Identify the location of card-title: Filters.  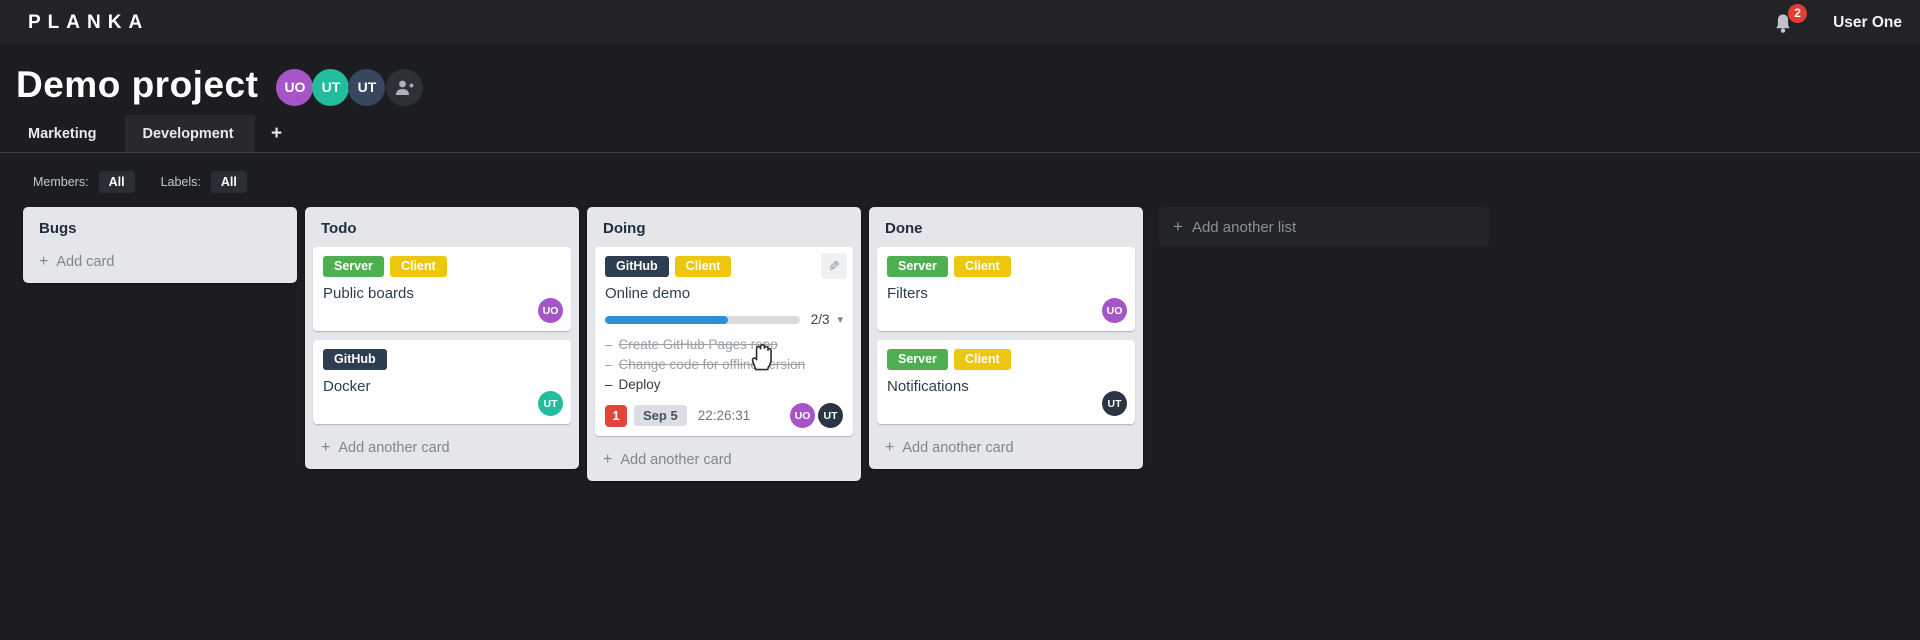
(907, 293).